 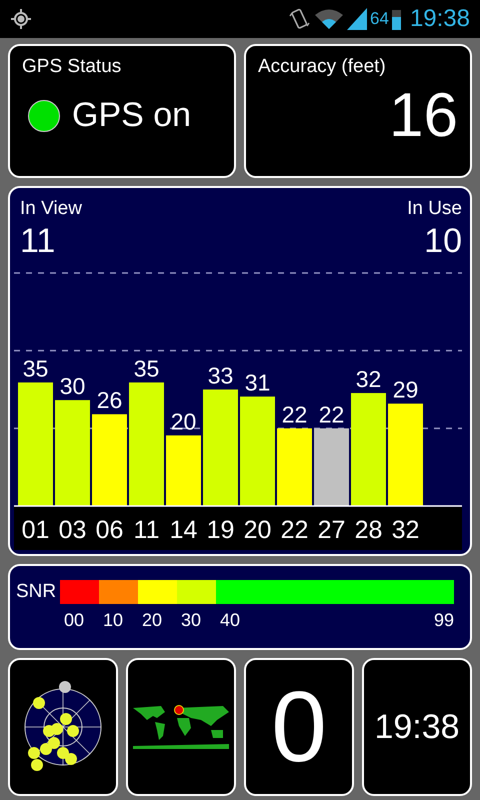 What do you see at coordinates (440, 19) in the screenshot?
I see `status-time: 19:38` at bounding box center [440, 19].